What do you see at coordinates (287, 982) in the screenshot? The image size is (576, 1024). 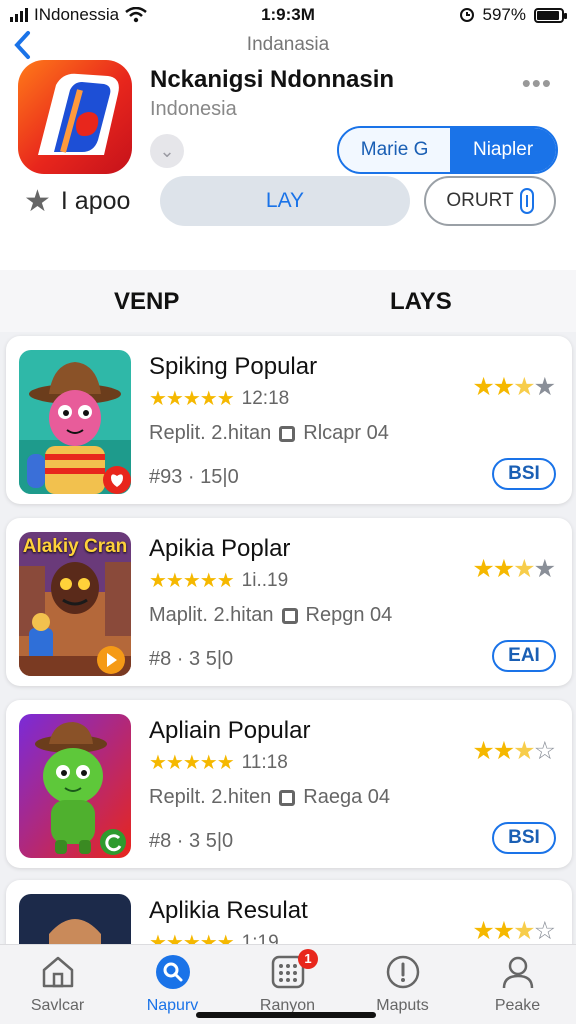 I see `nav-item-grid: 1 Ranyon` at bounding box center [287, 982].